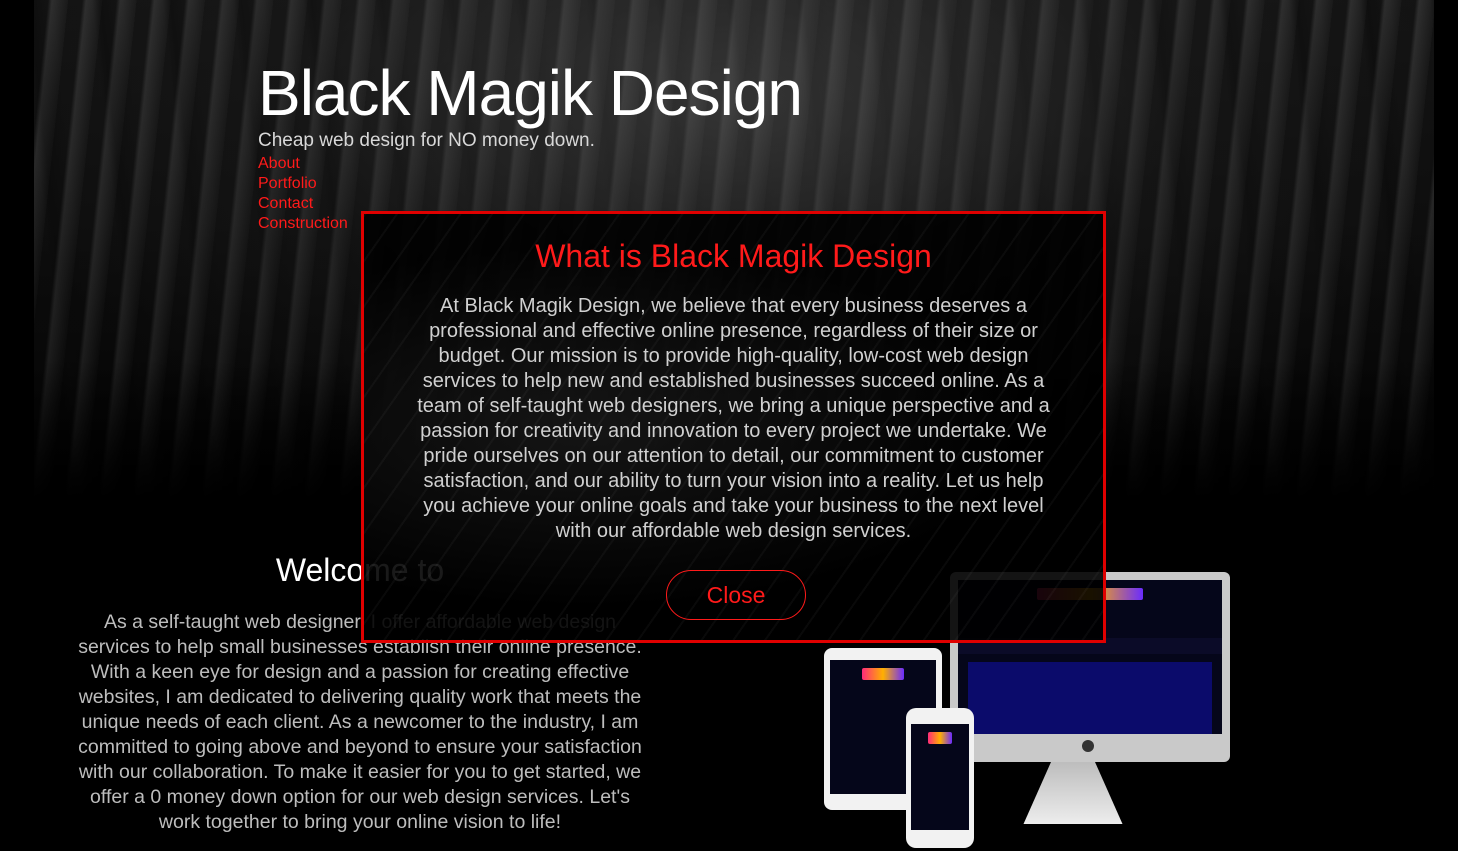 The width and height of the screenshot is (1458, 851). I want to click on modal-title: What is Black Magik Design, so click(733, 256).